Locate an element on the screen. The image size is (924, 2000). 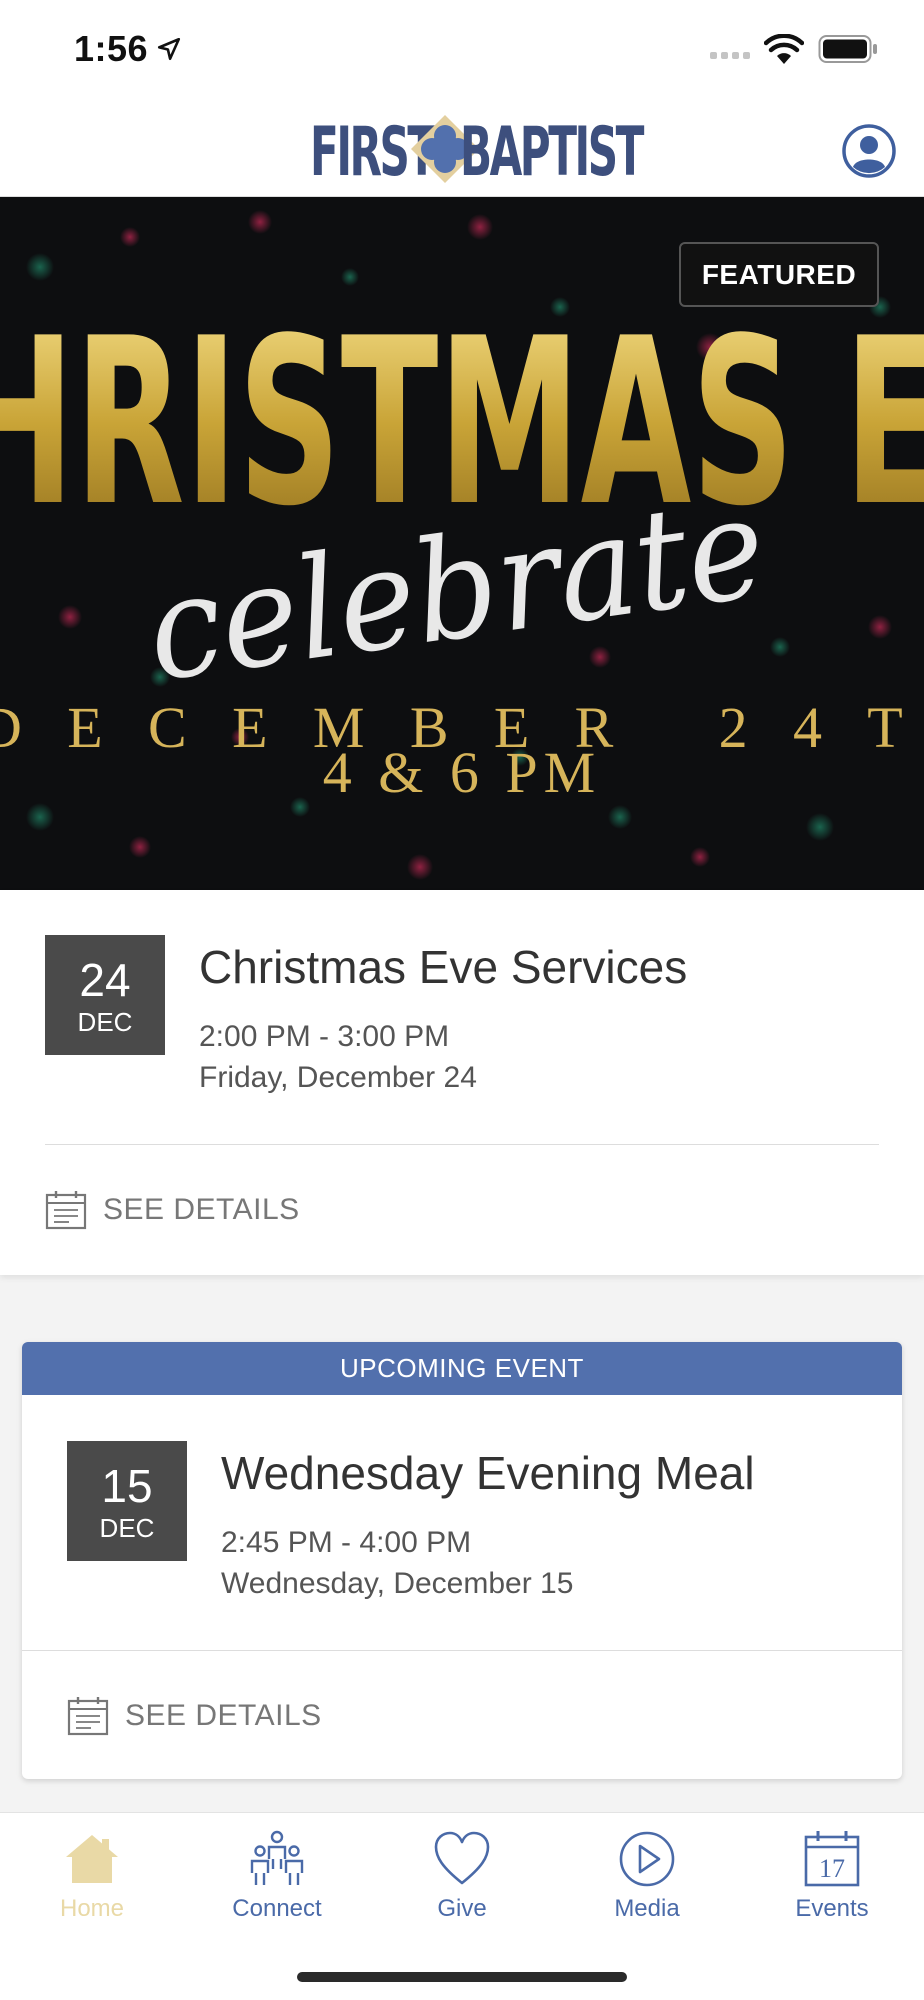
status-bar: 1:56 is located at coordinates (462, 50).